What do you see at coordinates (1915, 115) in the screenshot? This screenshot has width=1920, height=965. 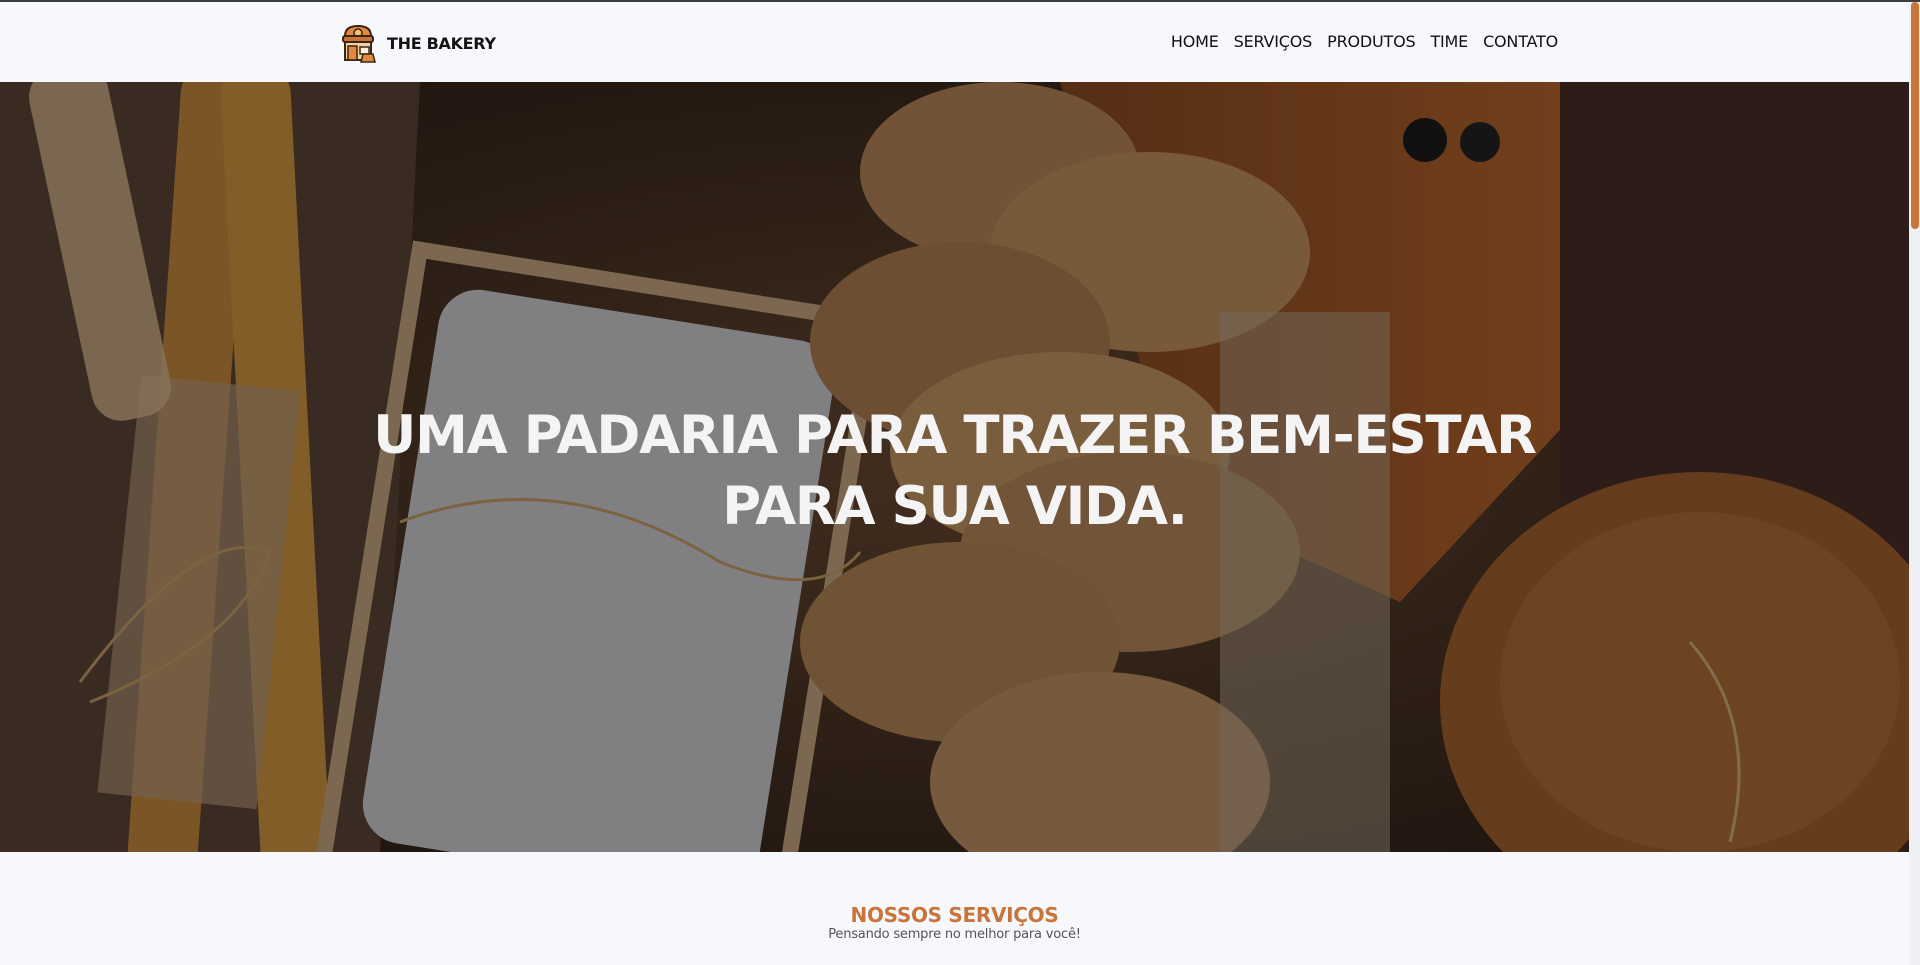 I see `scrollbar-thumb` at bounding box center [1915, 115].